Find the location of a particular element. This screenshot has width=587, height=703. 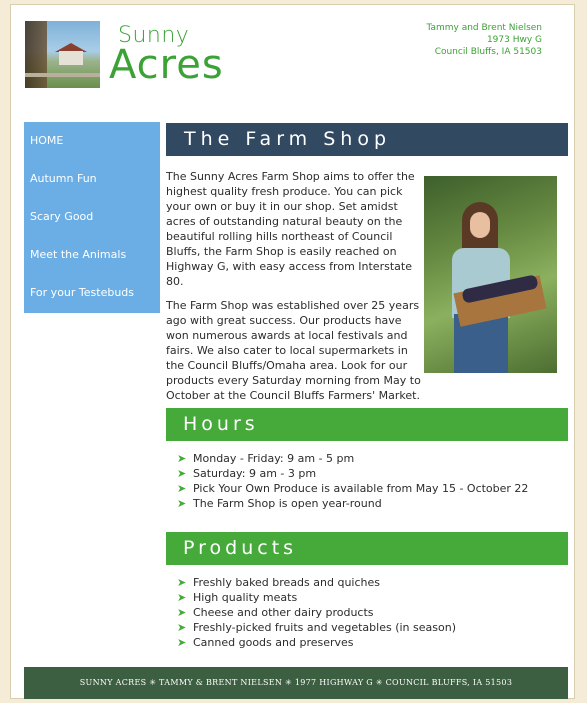

list-item: ➤ The Farm Shop is open year-round is located at coordinates (279, 503).